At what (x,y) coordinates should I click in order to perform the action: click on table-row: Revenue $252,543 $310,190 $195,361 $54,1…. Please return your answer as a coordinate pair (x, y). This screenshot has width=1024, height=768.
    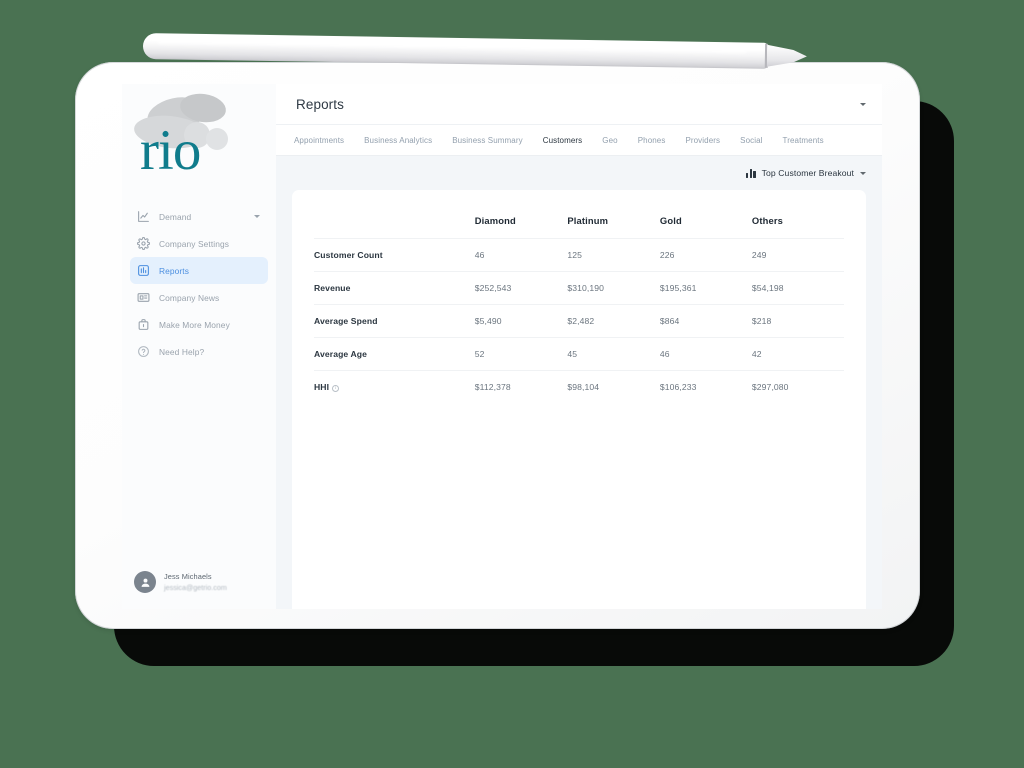
    Looking at the image, I should click on (579, 287).